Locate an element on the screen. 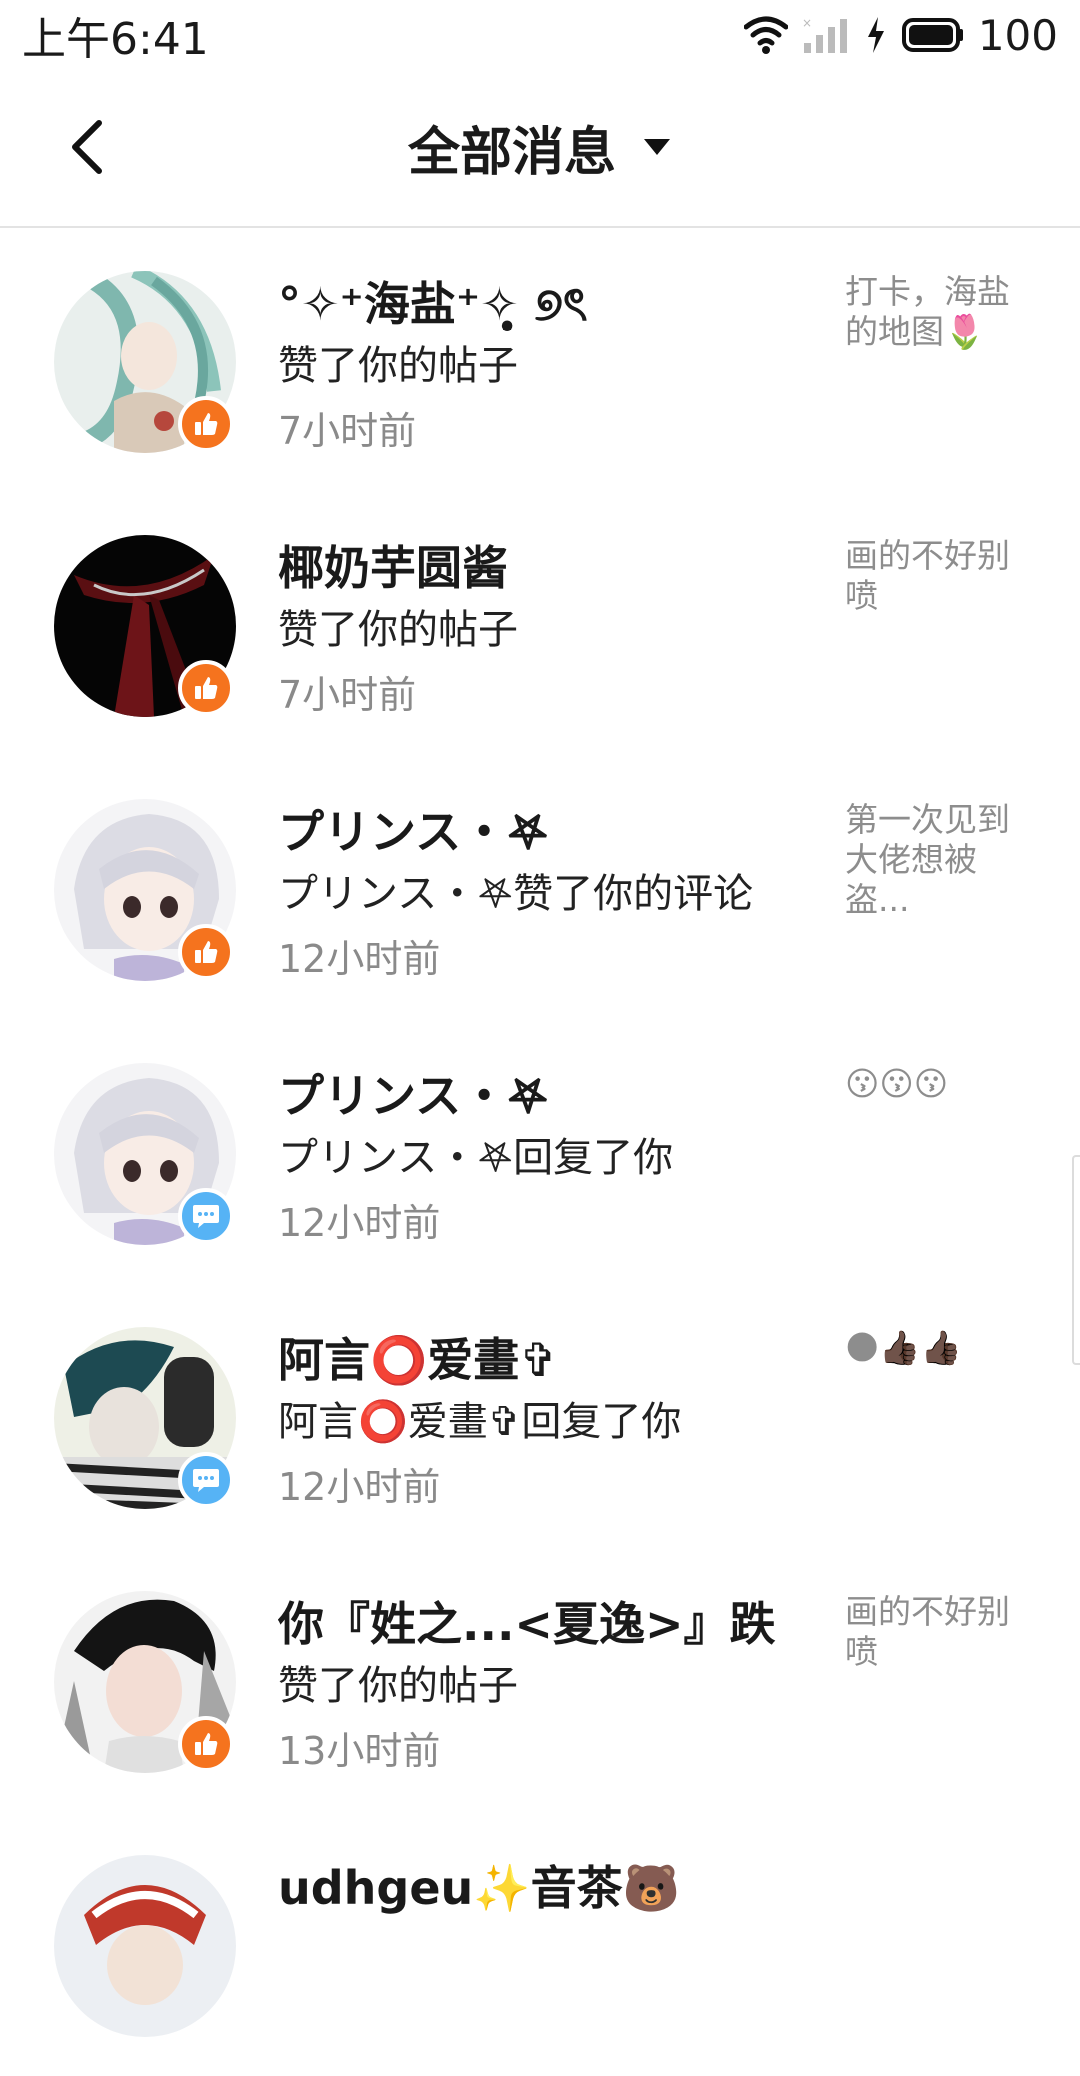  sender-name: 椰奶芋圆酱 is located at coordinates (393, 568).